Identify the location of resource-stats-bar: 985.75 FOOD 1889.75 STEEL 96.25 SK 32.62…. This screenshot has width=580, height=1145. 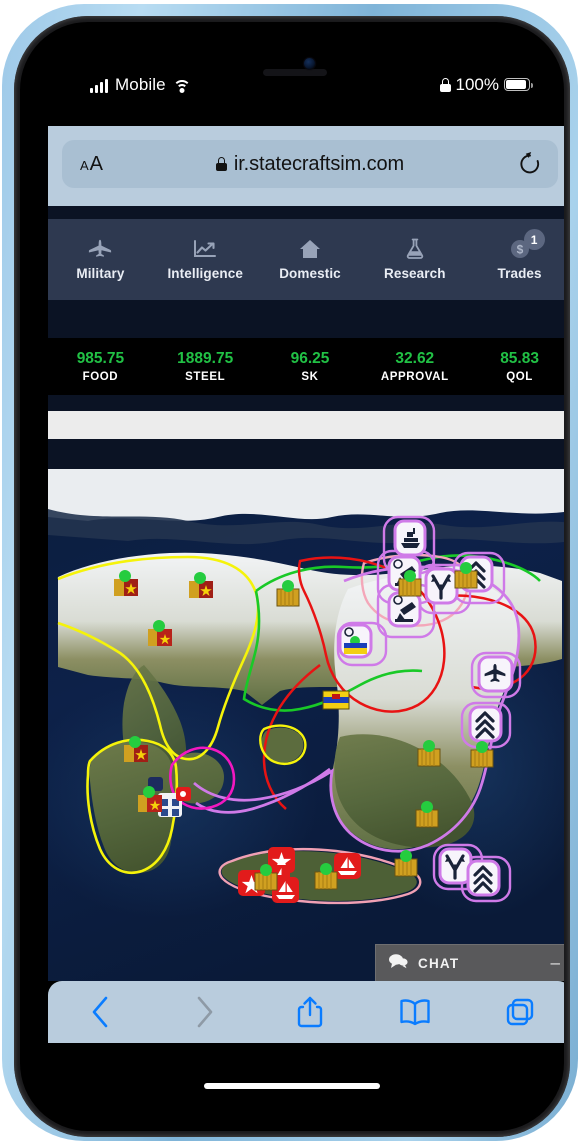
(306, 366).